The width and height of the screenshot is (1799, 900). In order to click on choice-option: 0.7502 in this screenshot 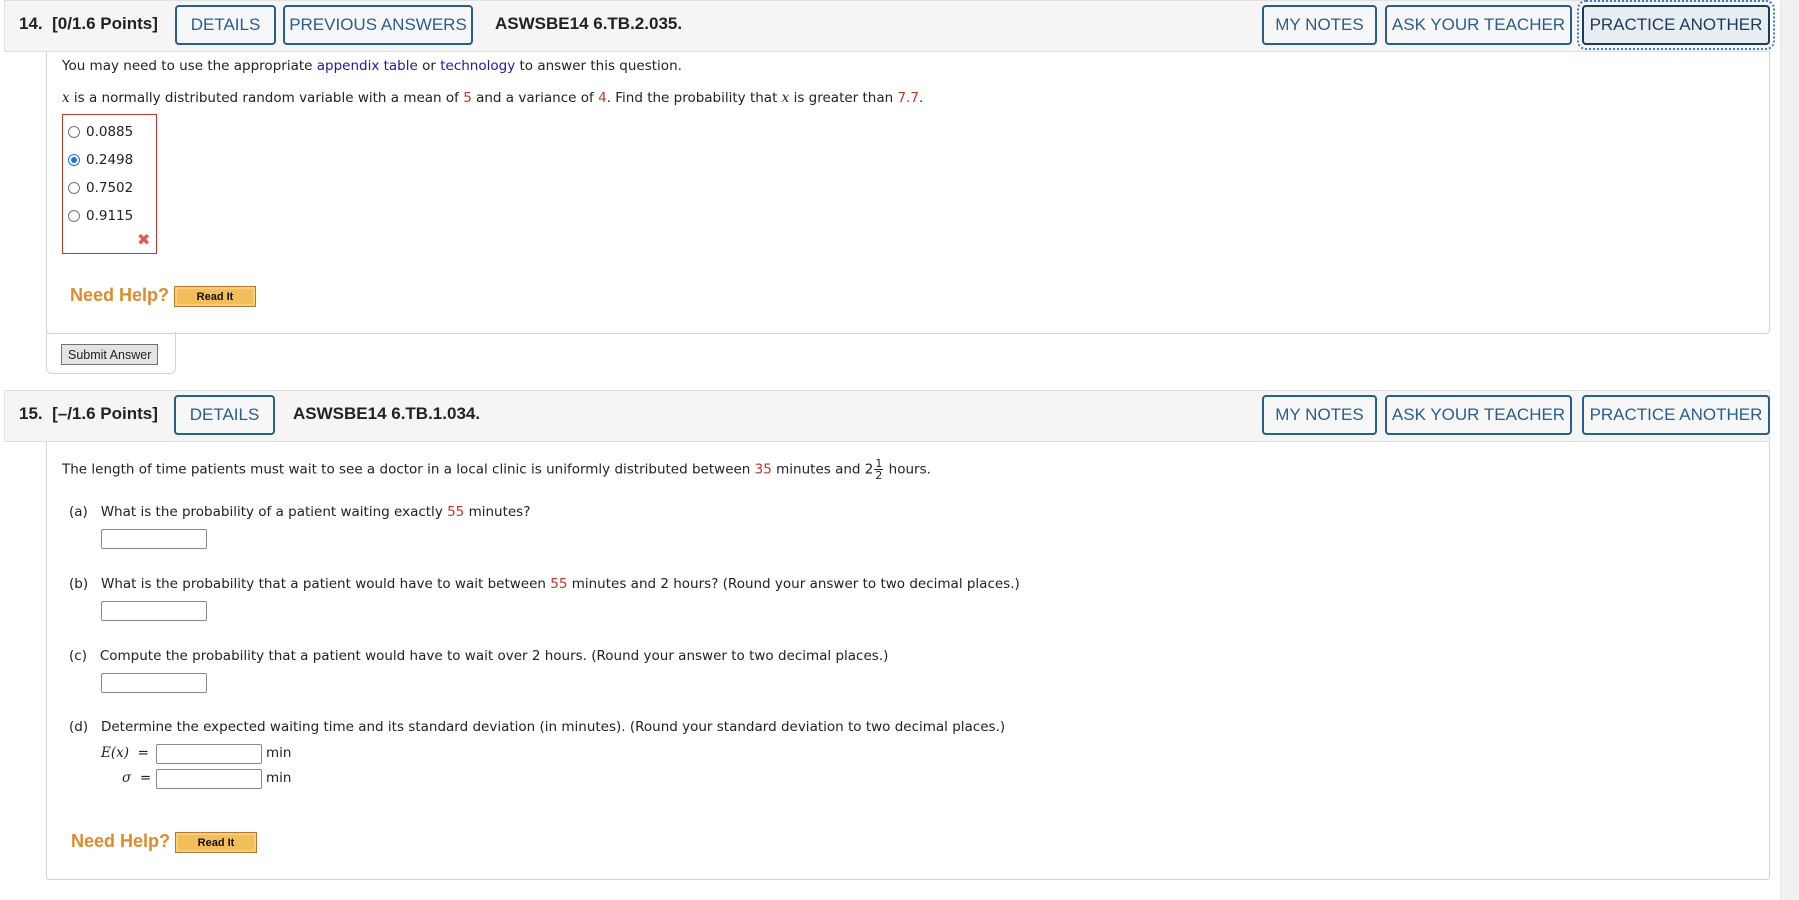, I will do `click(100, 188)`.